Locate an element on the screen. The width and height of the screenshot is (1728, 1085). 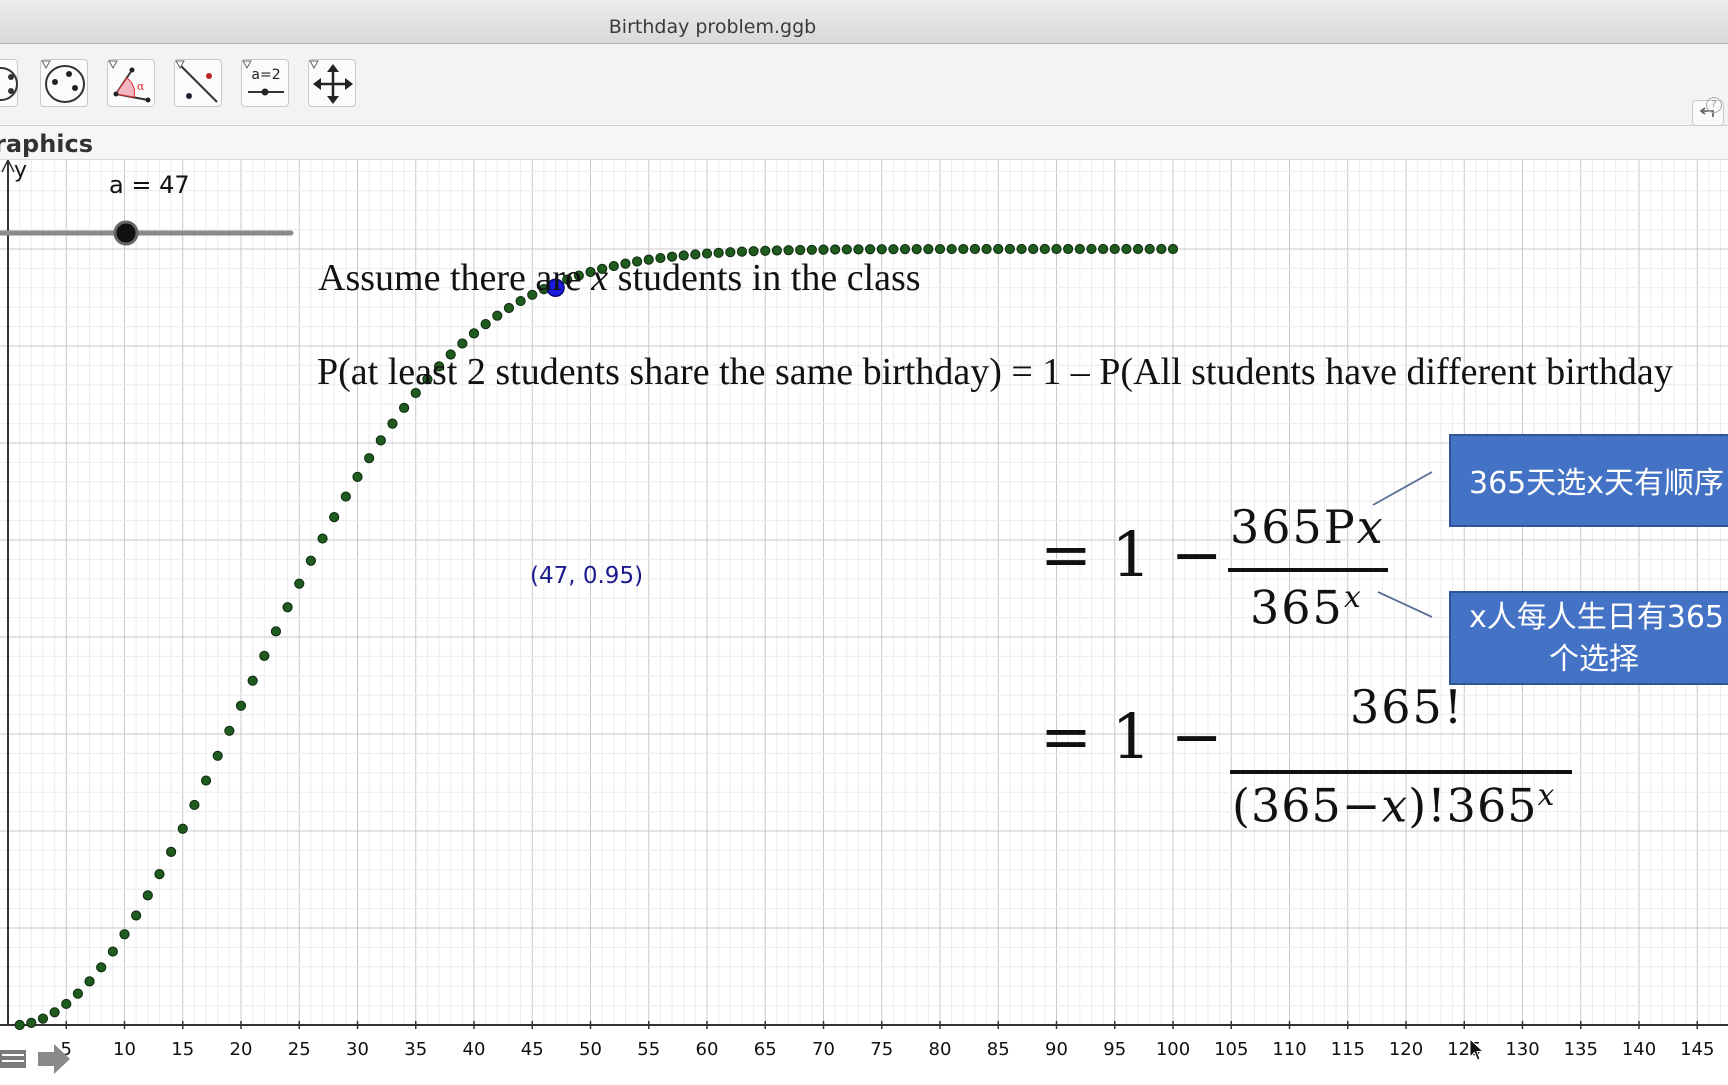
x-tick-label: 95 is located at coordinates (1114, 1049).